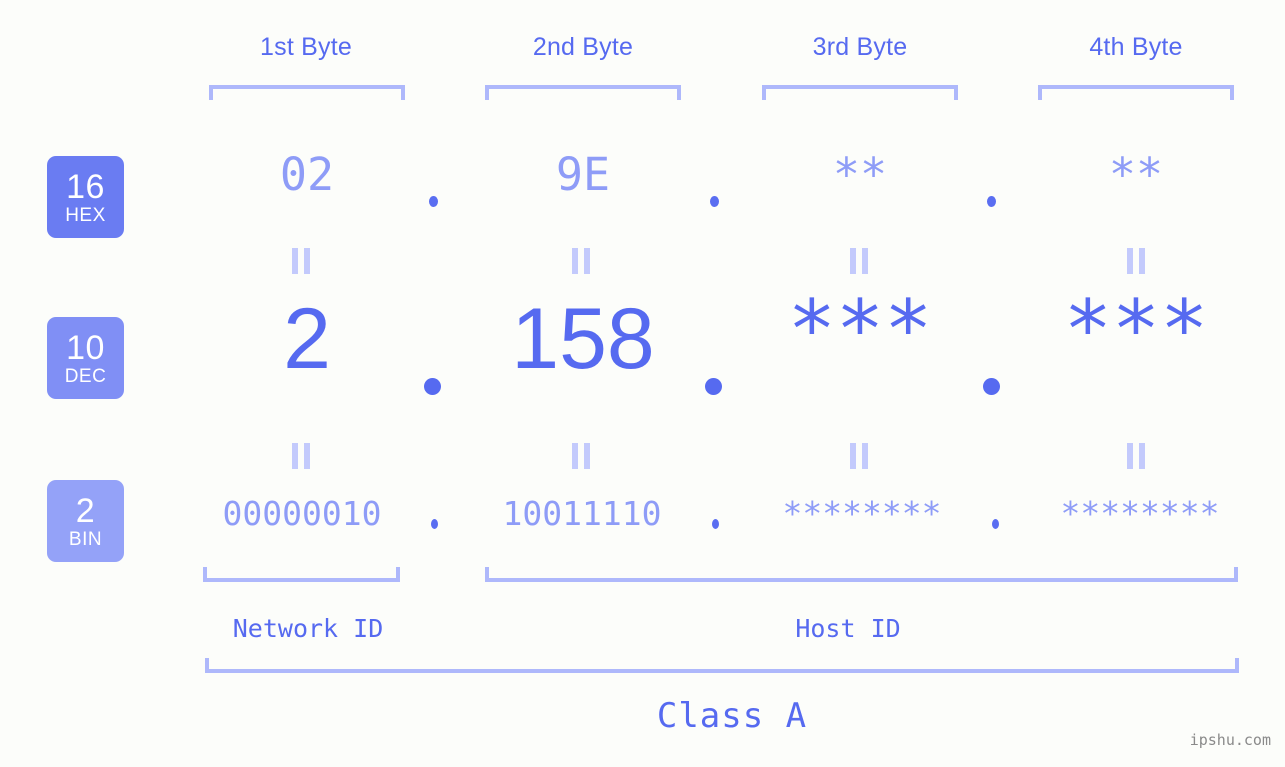 Image resolution: width=1285 pixels, height=767 pixels. What do you see at coordinates (307, 174) in the screenshot?
I see `hex-byte-1: 02` at bounding box center [307, 174].